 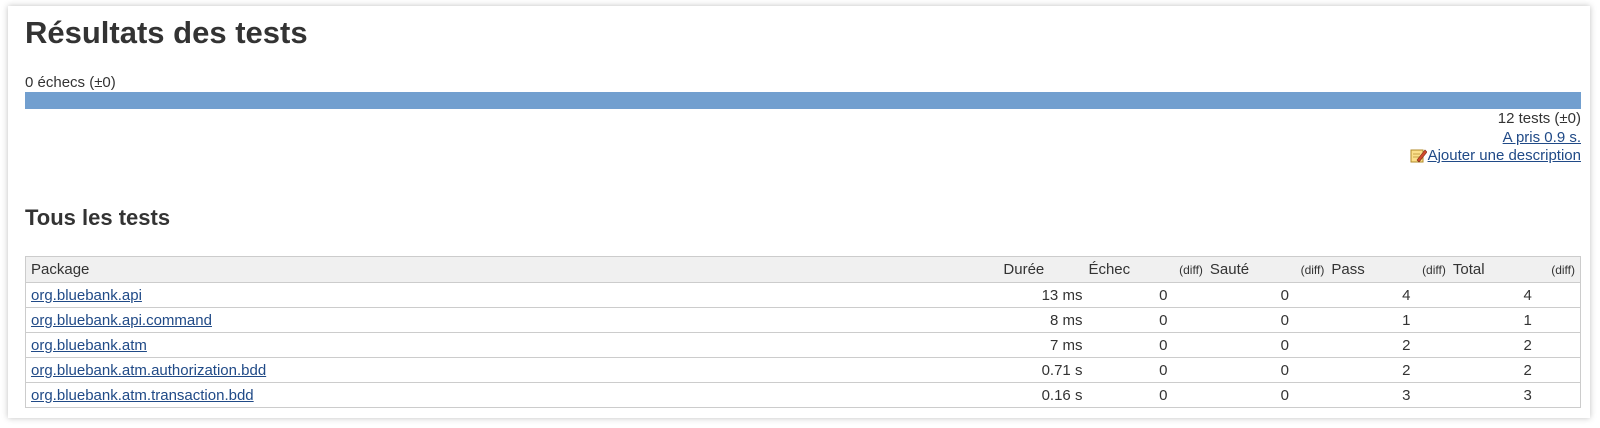 What do you see at coordinates (1372, 320) in the screenshot?
I see `pass-cell: 1` at bounding box center [1372, 320].